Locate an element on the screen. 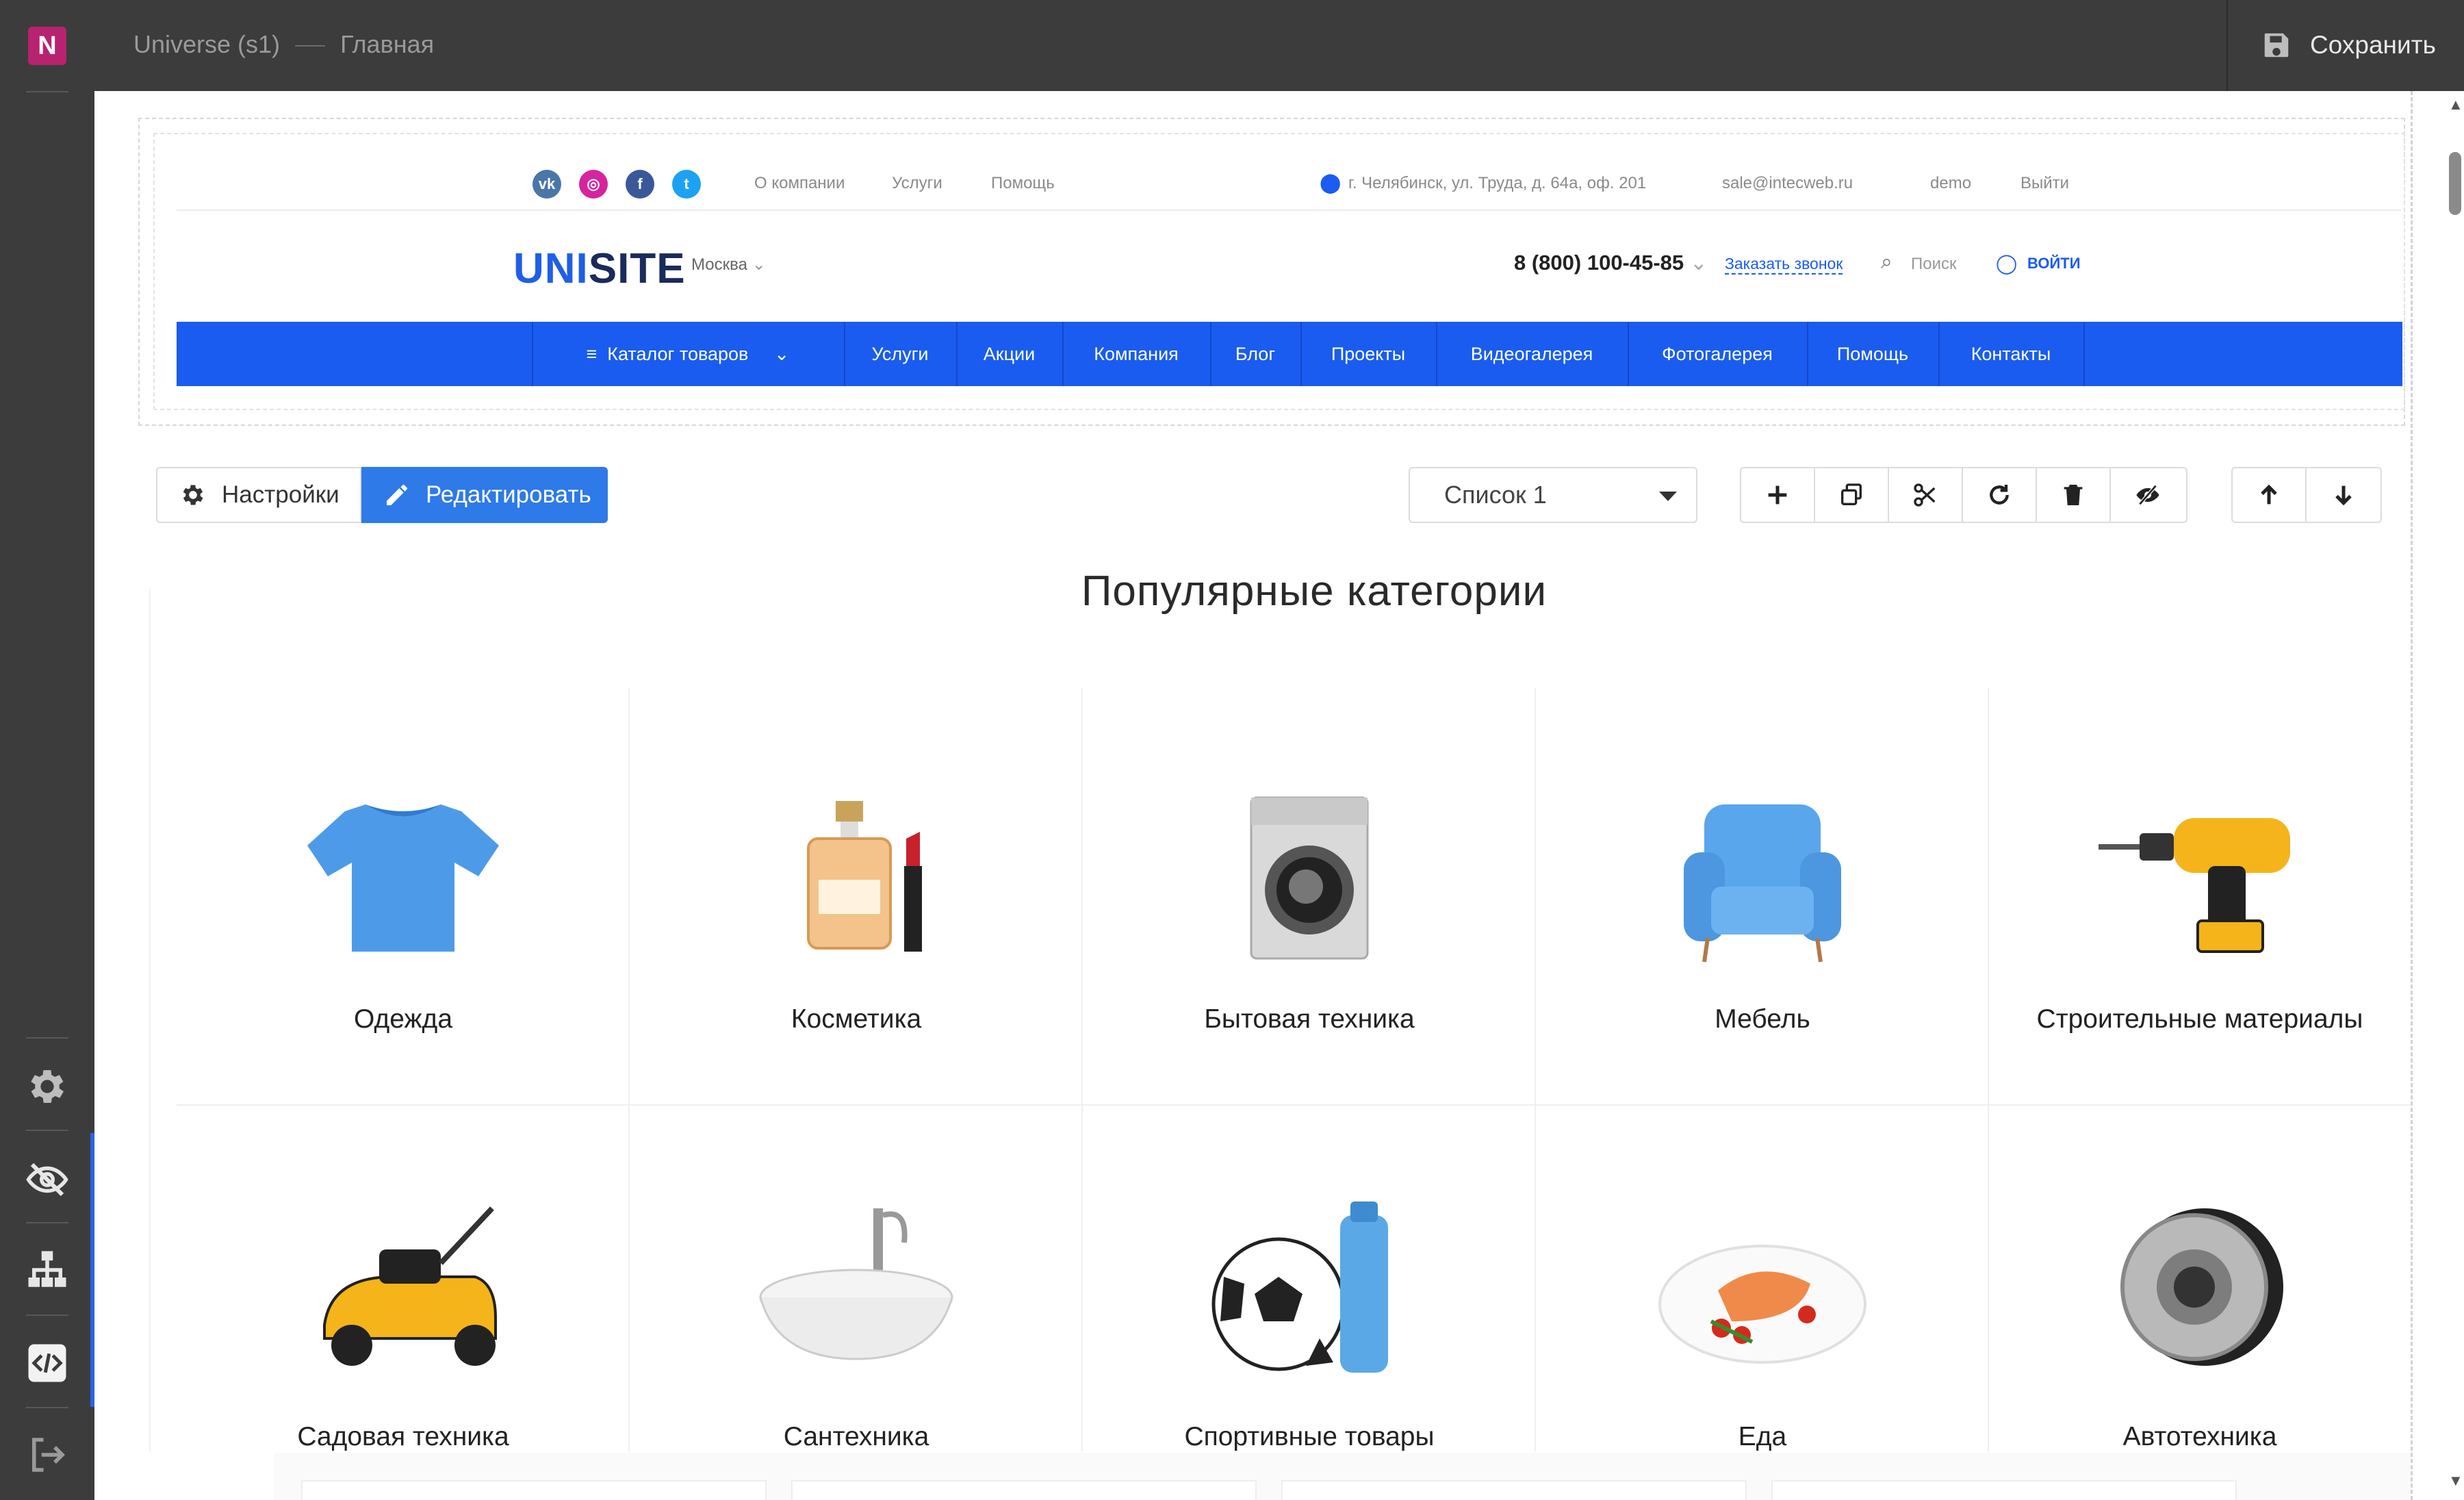  user-link: demo is located at coordinates (1951, 183).